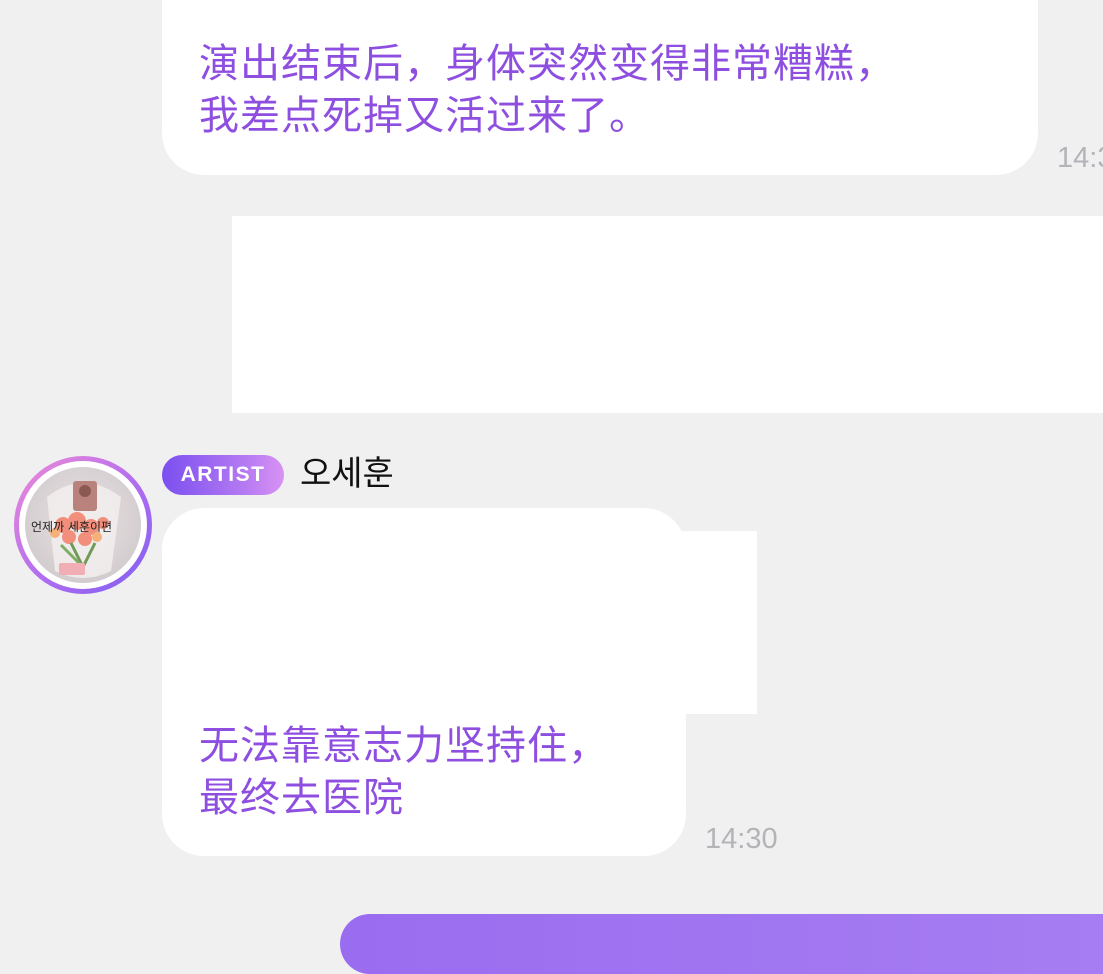 This screenshot has width=1103, height=974. Describe the element at coordinates (223, 475) in the screenshot. I see `artist-badge: ARTIST` at that location.